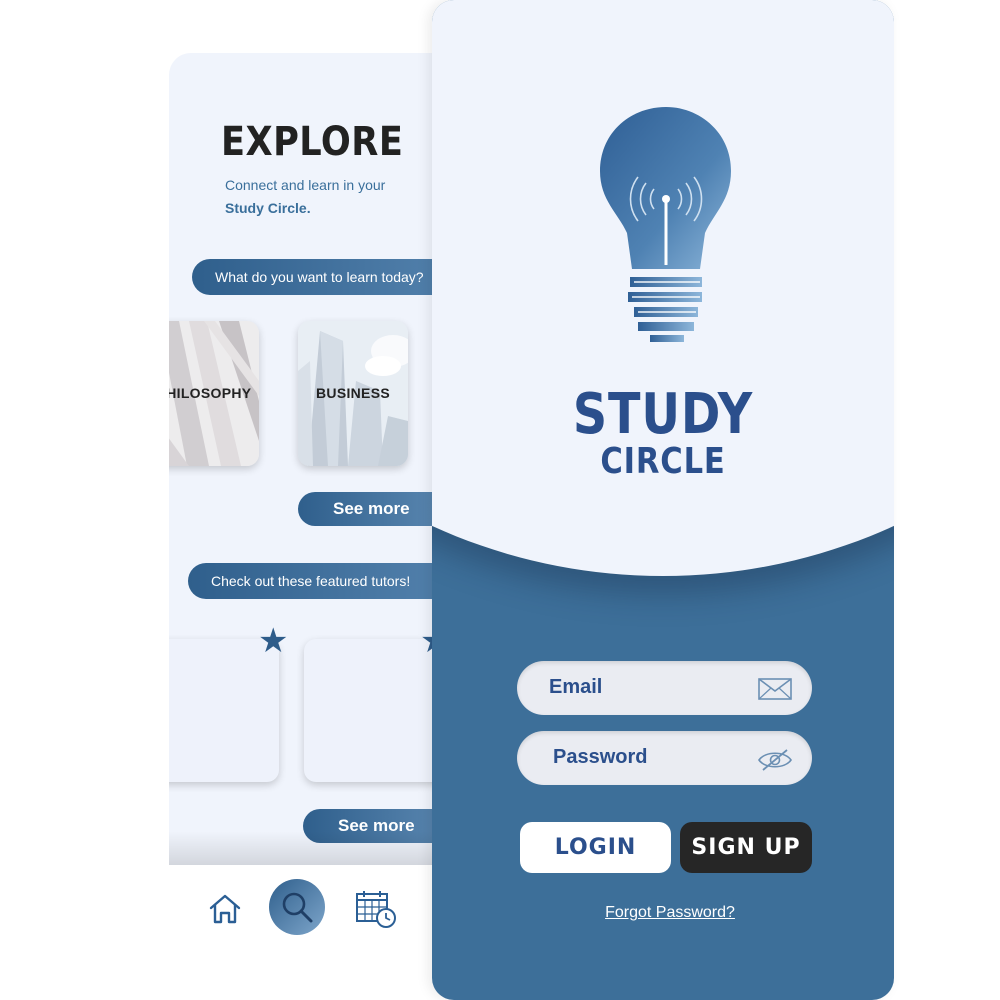 This screenshot has width=1000, height=1000. What do you see at coordinates (665, 224) in the screenshot?
I see `lightbulb-logo-icon` at bounding box center [665, 224].